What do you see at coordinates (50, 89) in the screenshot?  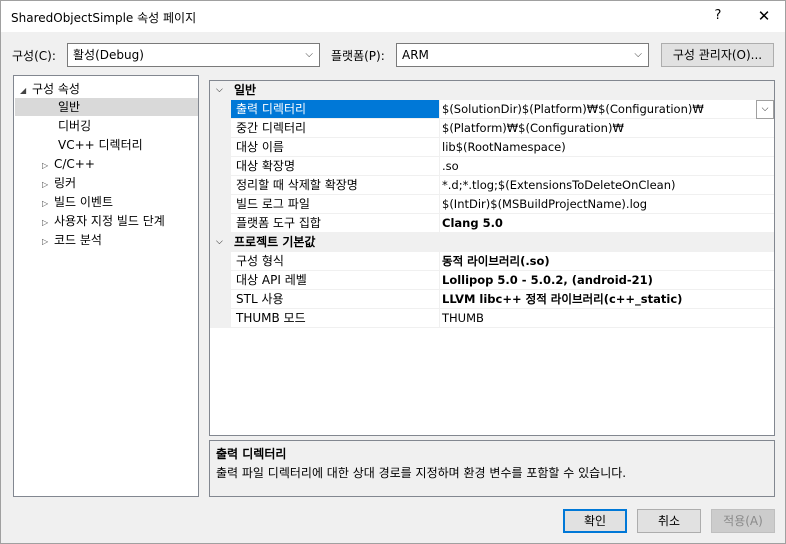 I see `tree-root: ◢ 구성 속성` at bounding box center [50, 89].